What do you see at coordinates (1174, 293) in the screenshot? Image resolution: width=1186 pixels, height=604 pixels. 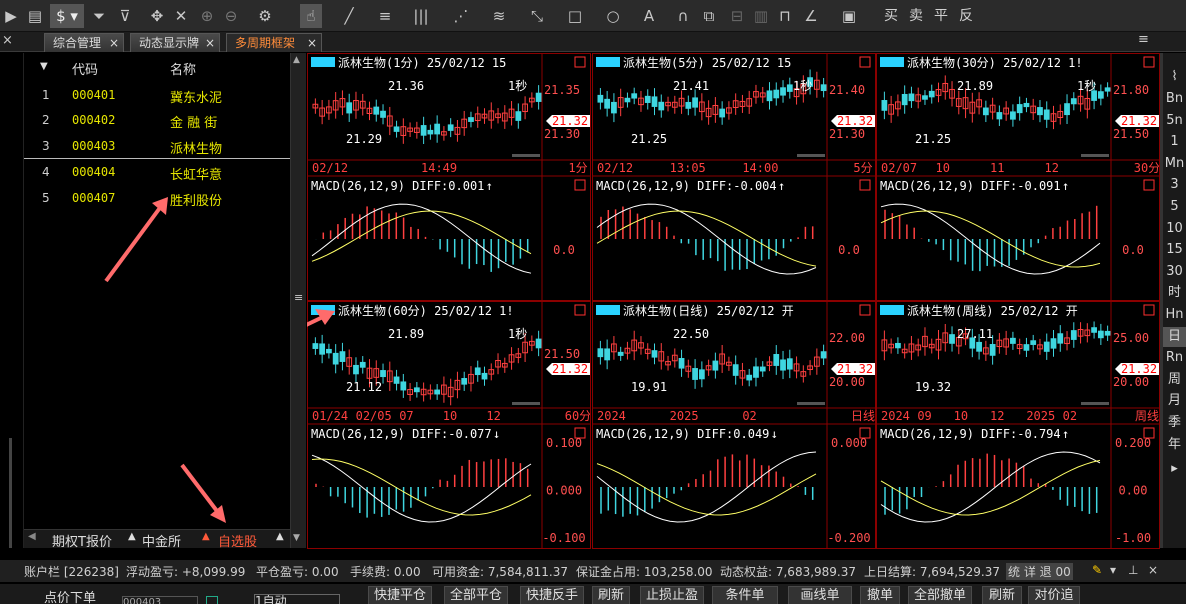 I see `period-button: 时` at bounding box center [1174, 293].